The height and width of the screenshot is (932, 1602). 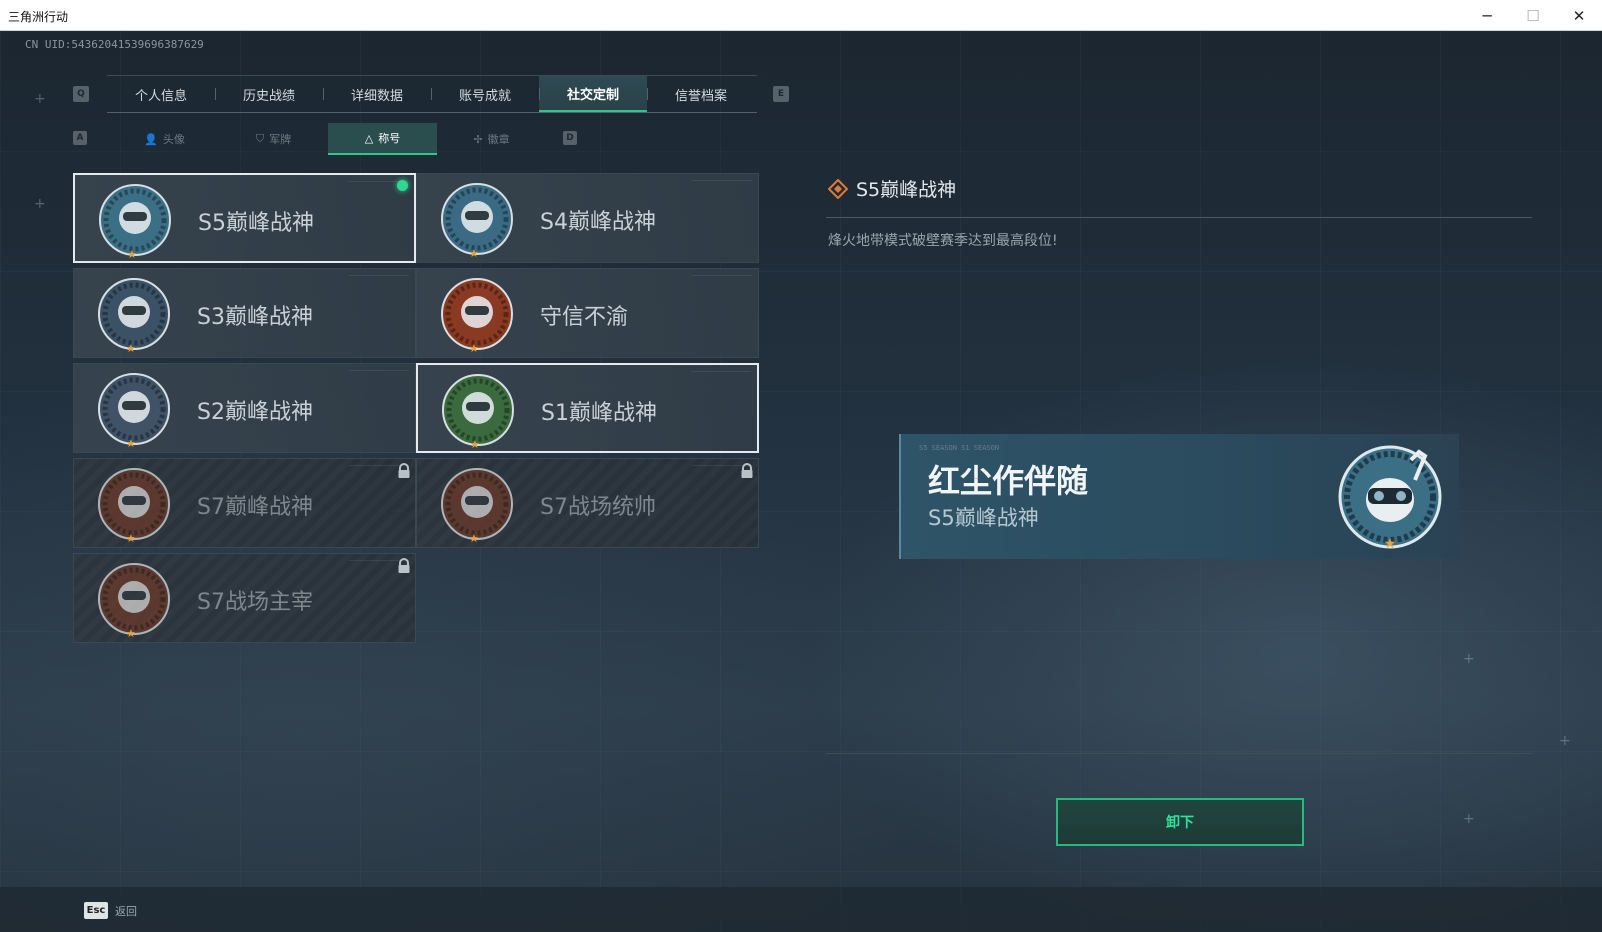 I want to click on sub-tab-bar: 👤 头像 ⛉ 军牌 △ 称号 ✢ 徽章, so click(x=328, y=139).